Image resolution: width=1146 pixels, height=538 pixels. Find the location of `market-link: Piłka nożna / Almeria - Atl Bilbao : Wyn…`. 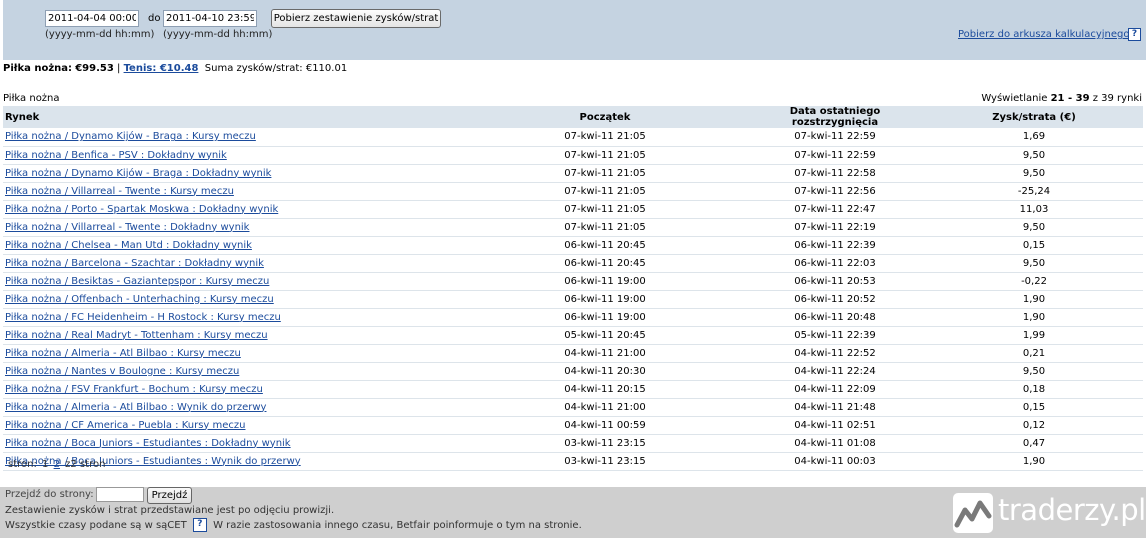

market-link: Piłka nożna / Almeria - Atl Bilbao : Wyn… is located at coordinates (135, 407).